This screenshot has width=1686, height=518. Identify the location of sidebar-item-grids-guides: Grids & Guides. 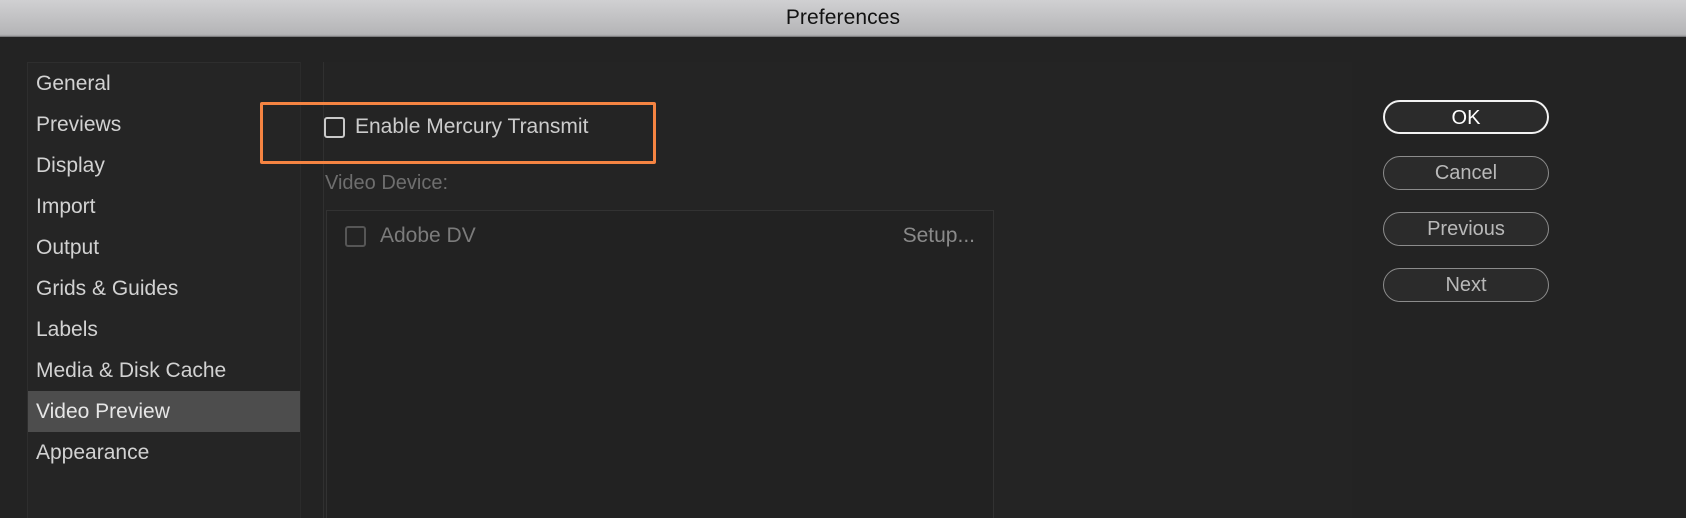
(164, 288).